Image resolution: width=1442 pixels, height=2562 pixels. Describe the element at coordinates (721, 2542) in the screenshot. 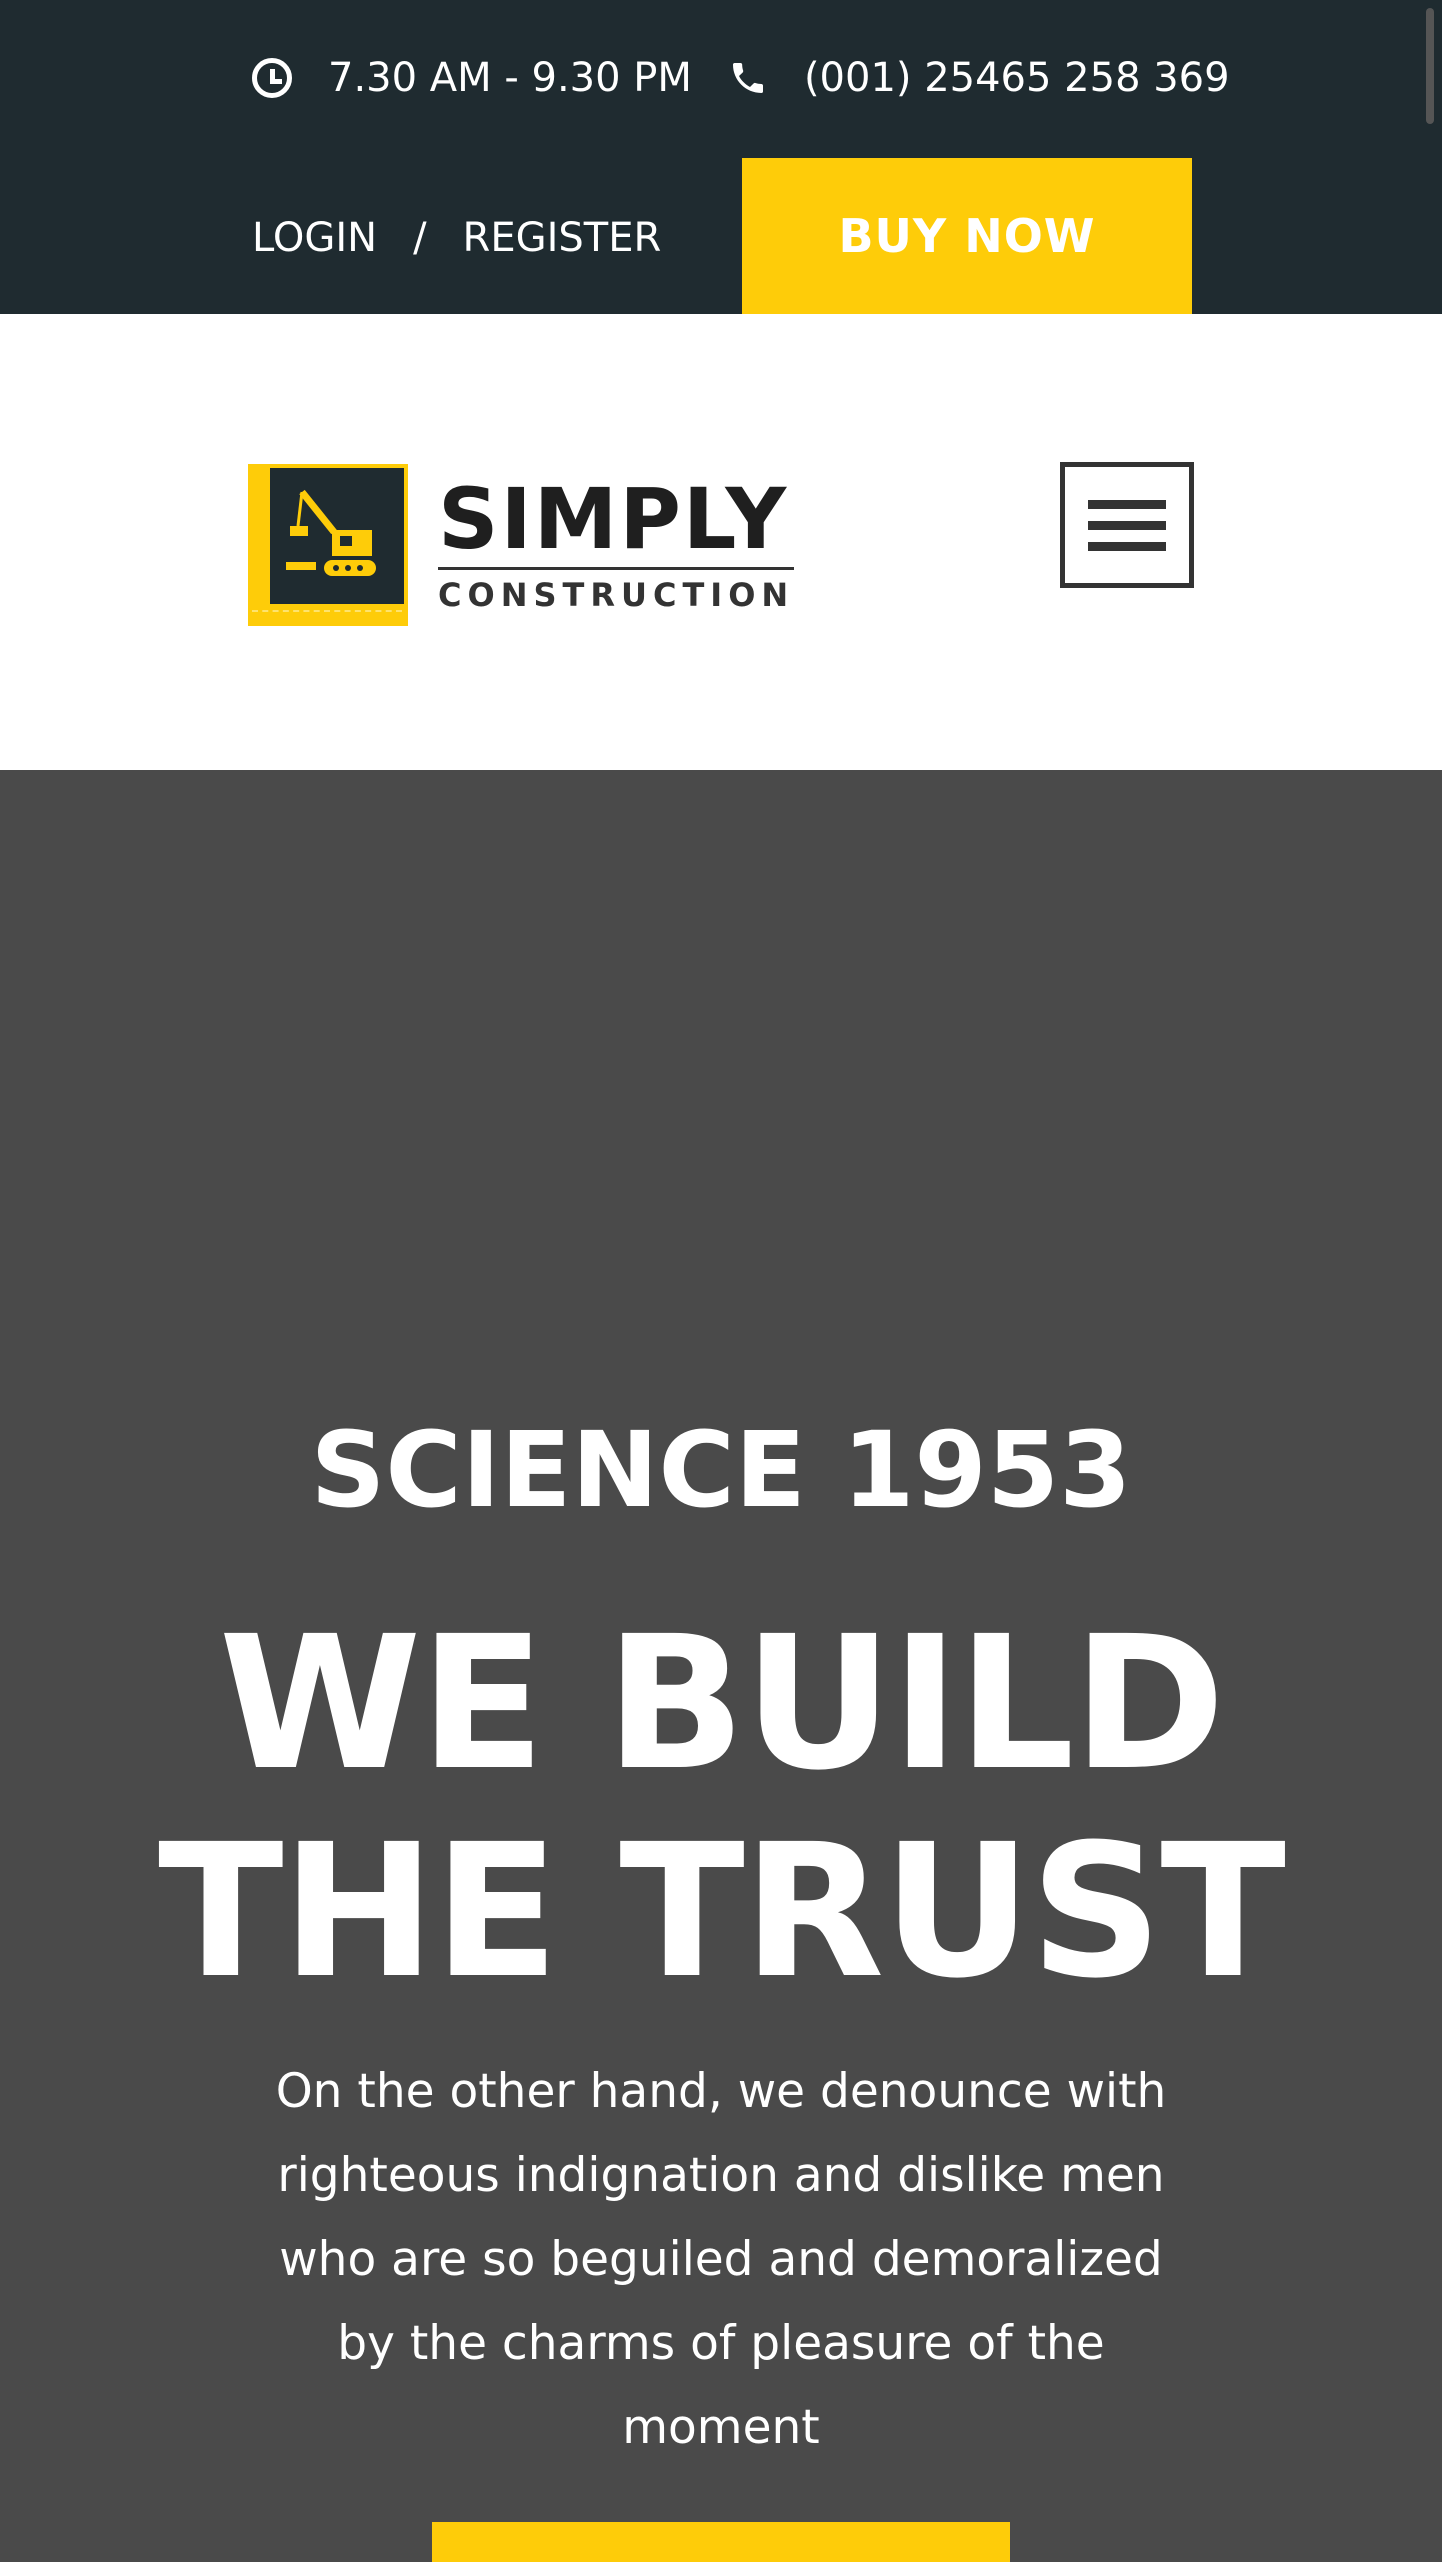

I see `hero-cta-button` at that location.